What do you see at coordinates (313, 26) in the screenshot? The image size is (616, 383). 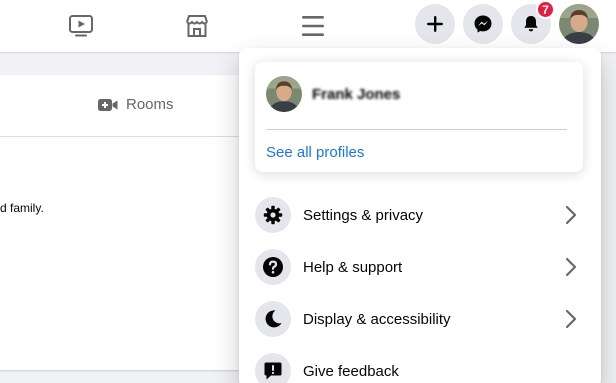 I see `menu-icon` at bounding box center [313, 26].